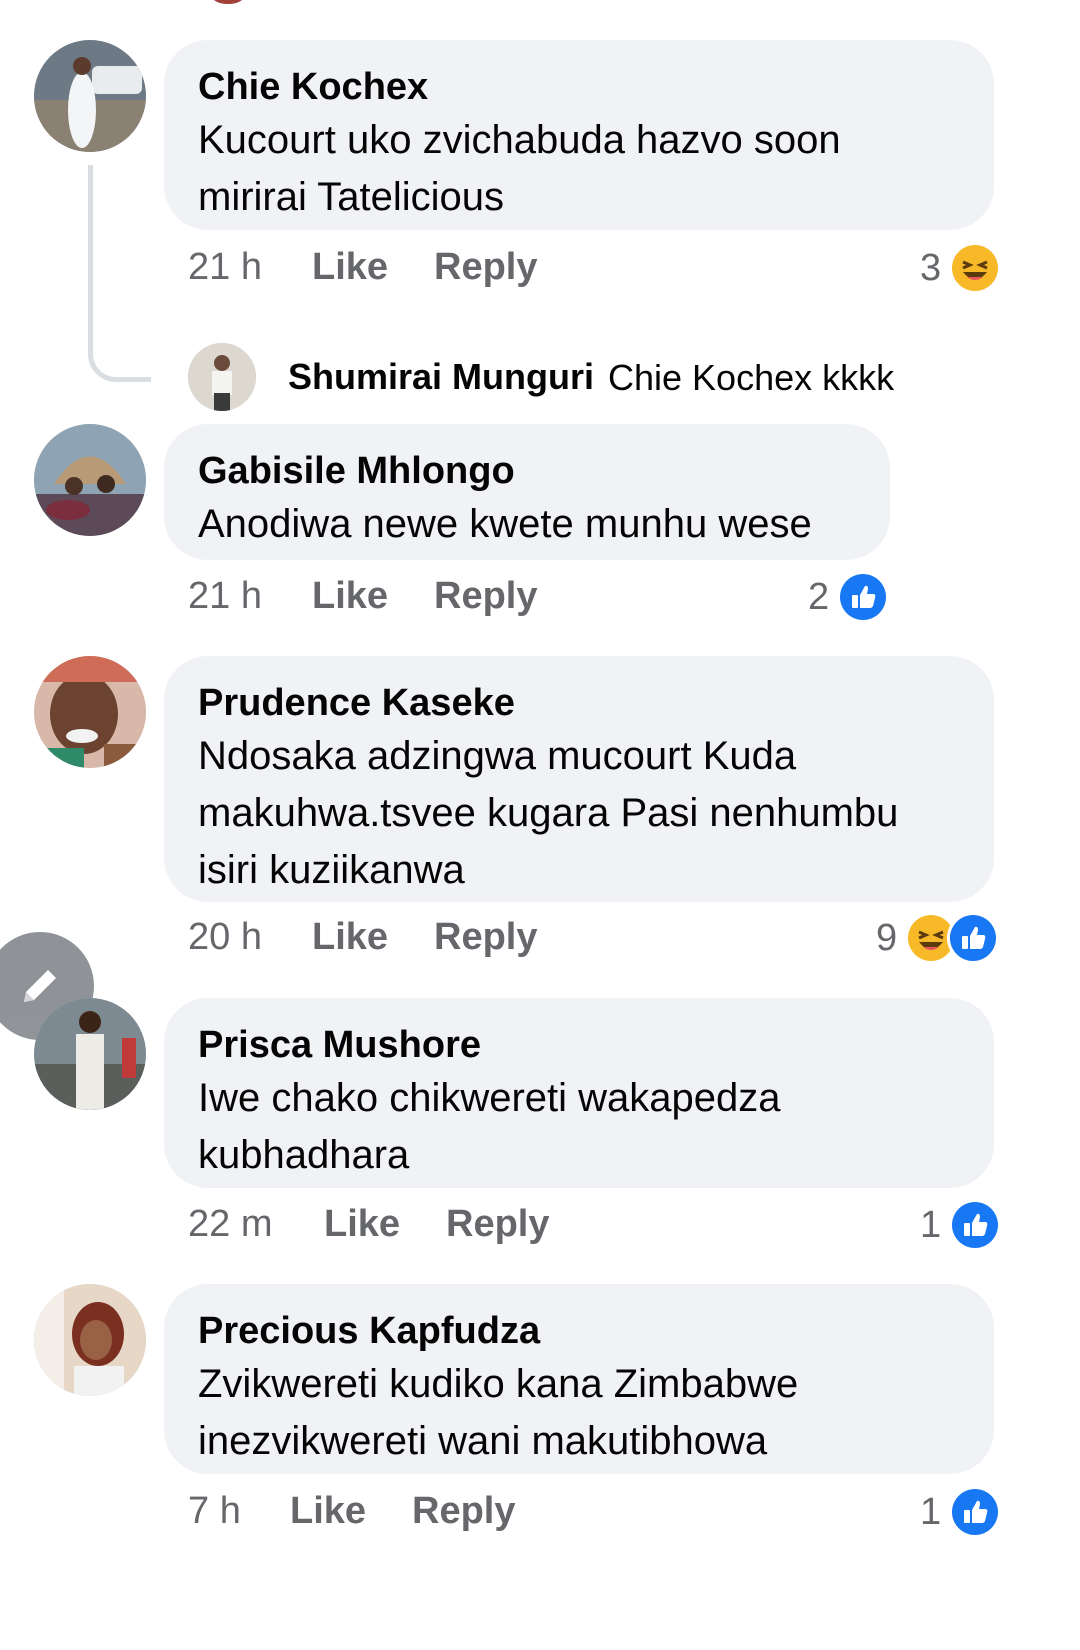 Image resolution: width=1080 pixels, height=1650 pixels. Describe the element at coordinates (119, 273) in the screenshot. I see `thread-connector` at that location.